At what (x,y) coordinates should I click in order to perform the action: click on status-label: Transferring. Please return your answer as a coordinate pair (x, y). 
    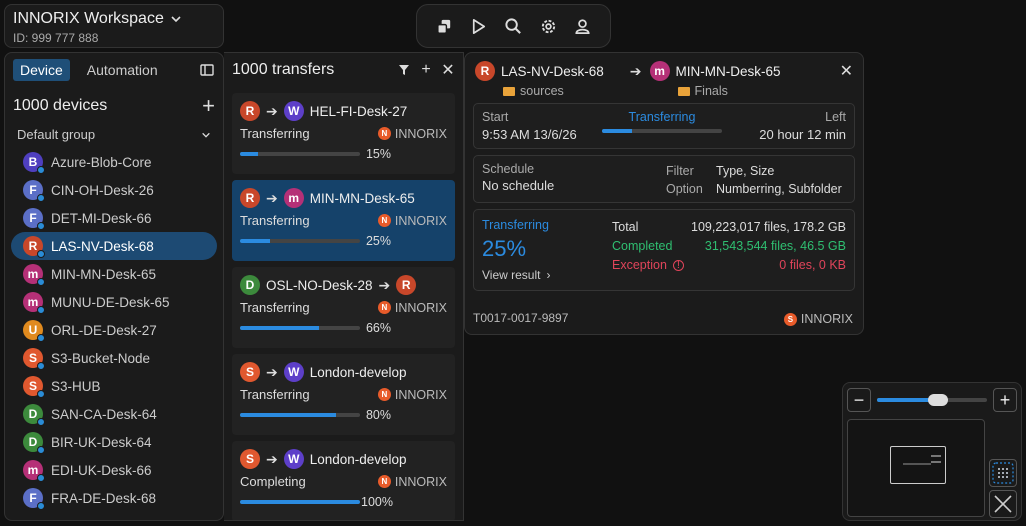
    Looking at the image, I should click on (662, 117).